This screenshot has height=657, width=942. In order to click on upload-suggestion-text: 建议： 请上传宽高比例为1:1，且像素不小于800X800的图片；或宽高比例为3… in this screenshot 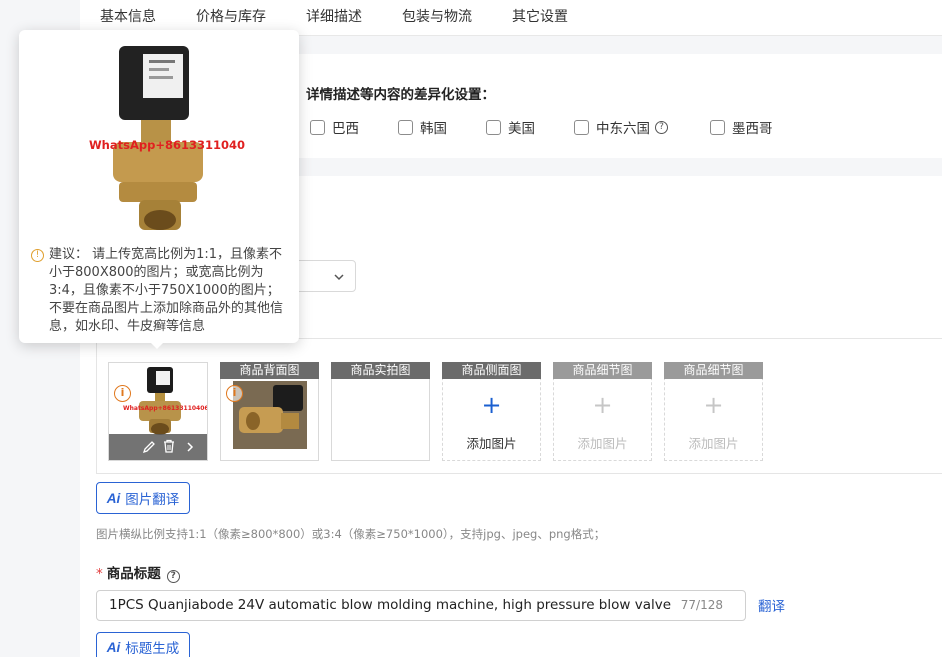, I will do `click(166, 290)`.